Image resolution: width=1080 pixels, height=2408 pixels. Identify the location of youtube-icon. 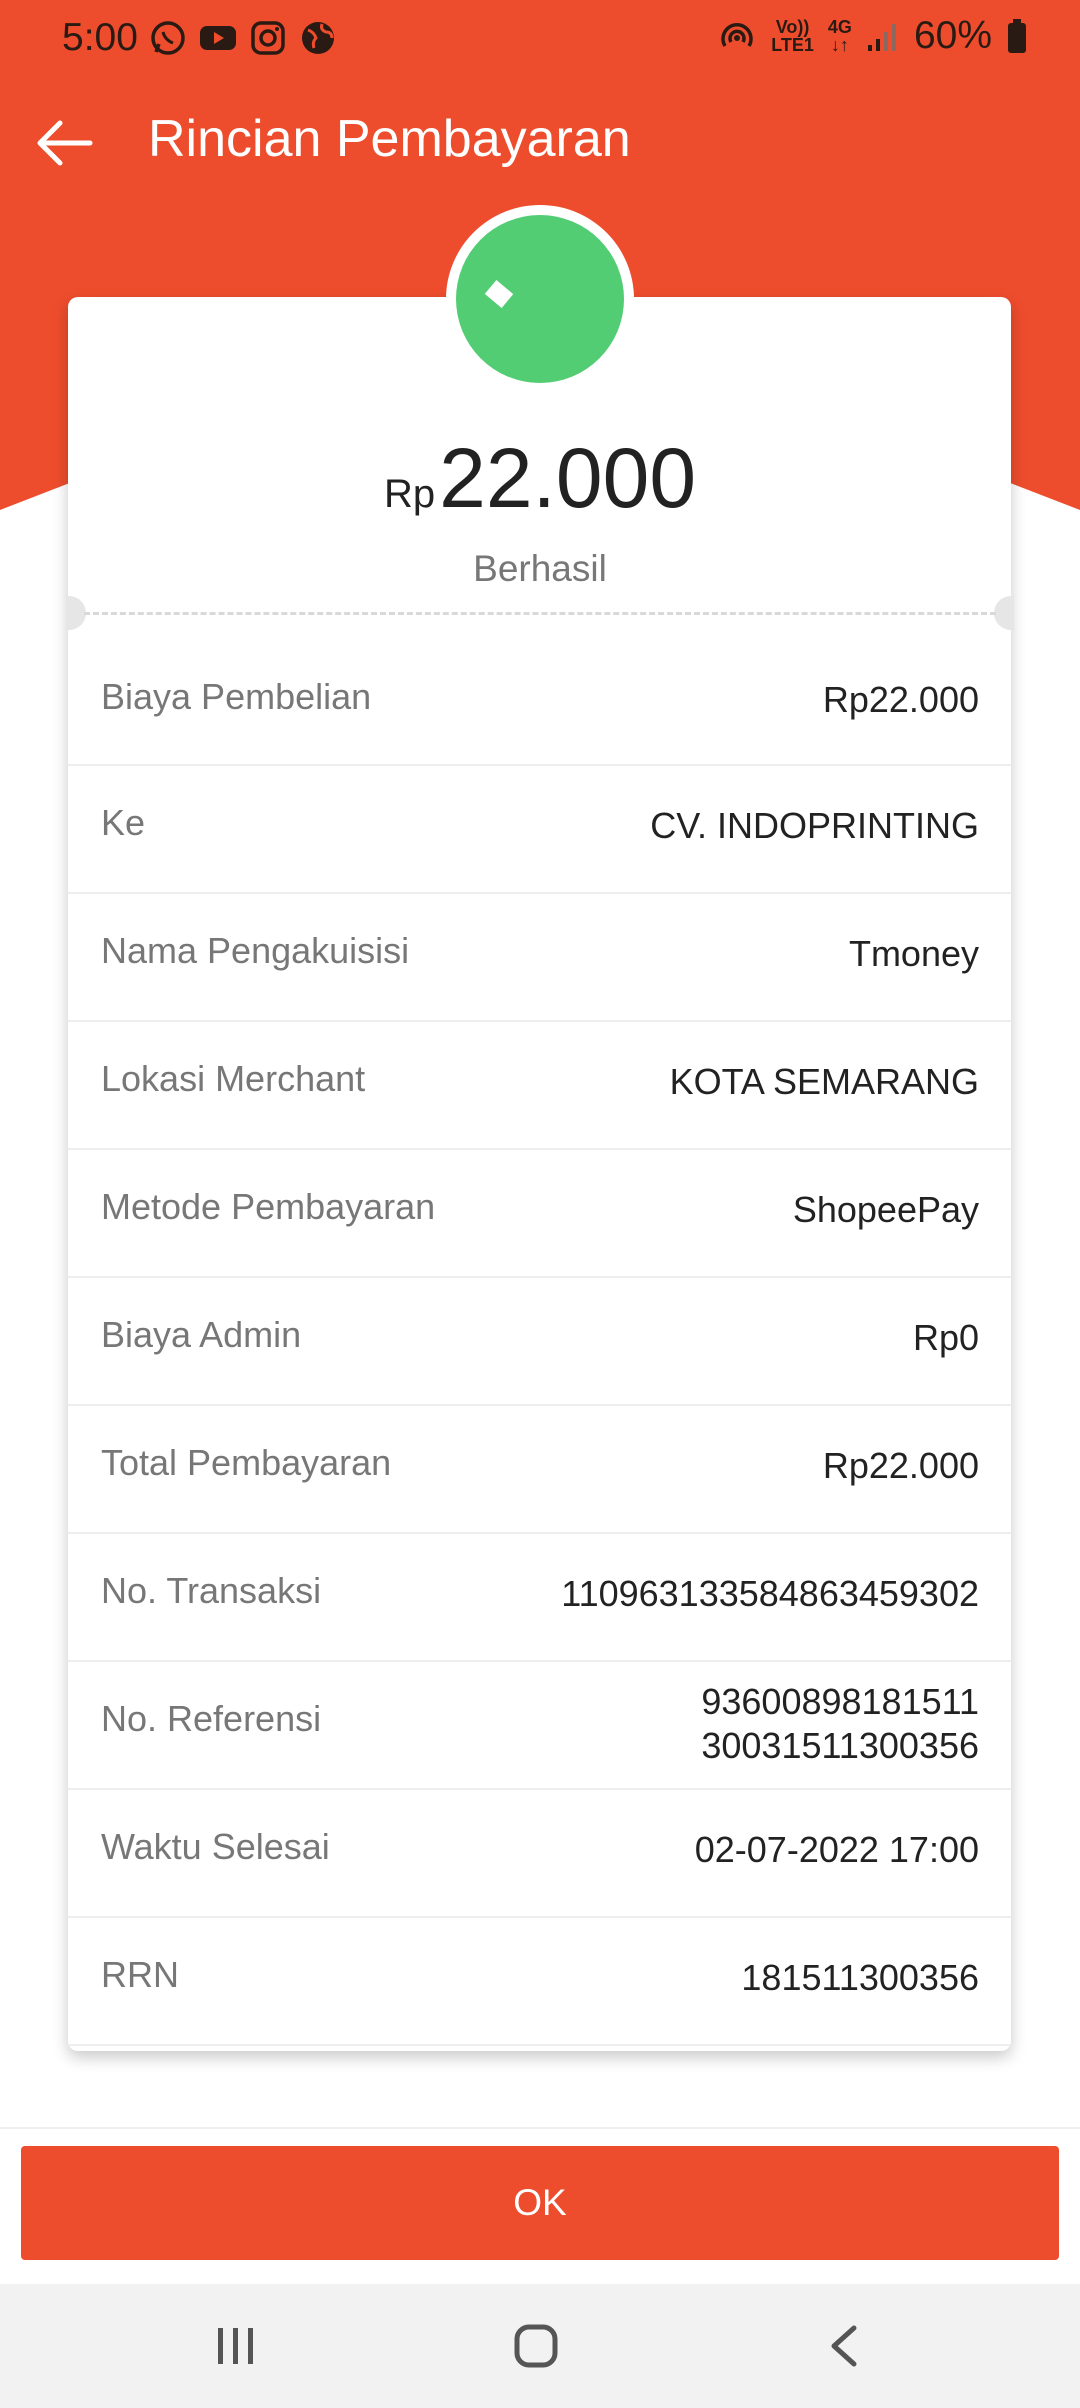
(218, 38).